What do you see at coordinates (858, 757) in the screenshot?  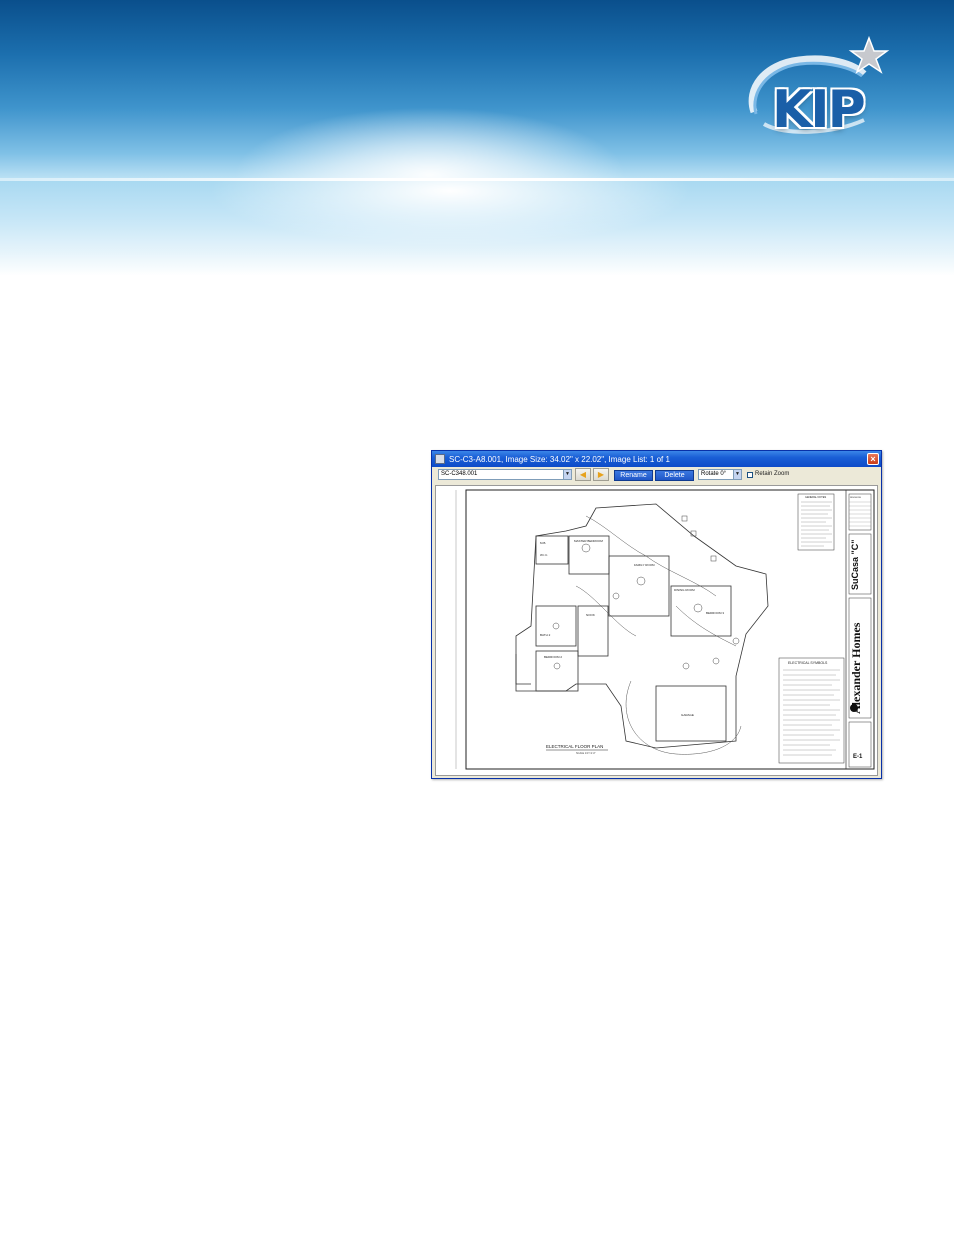 I see `sheet-number: E-1` at bounding box center [858, 757].